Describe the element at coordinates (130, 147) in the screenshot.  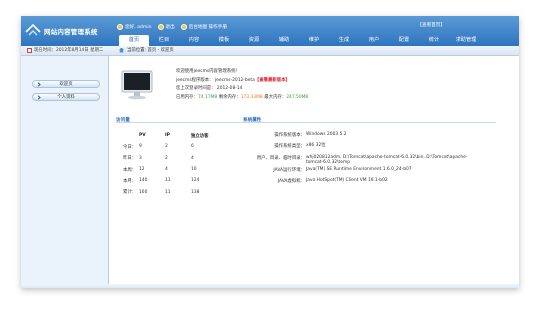
I see `table-cell: 今日：` at that location.